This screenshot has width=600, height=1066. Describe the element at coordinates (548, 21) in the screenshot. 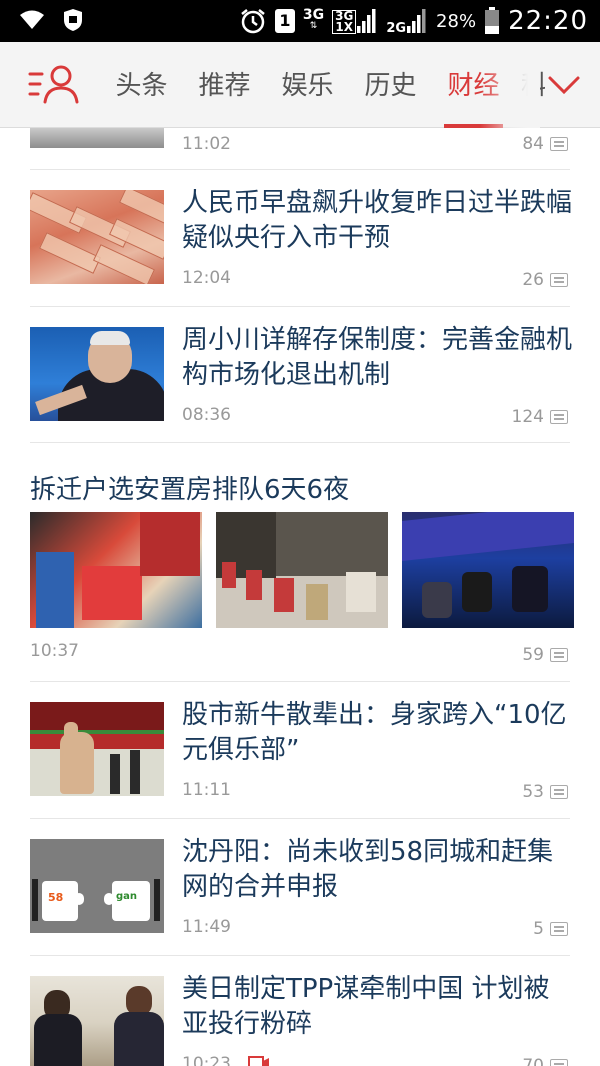

I see `clock: 22:20` at that location.